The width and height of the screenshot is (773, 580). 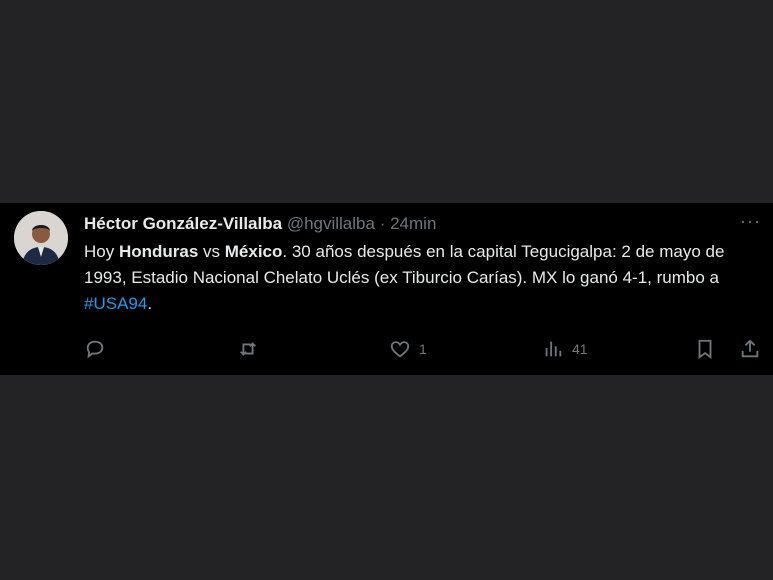 I want to click on tweet-text-bold: México, so click(x=253, y=251).